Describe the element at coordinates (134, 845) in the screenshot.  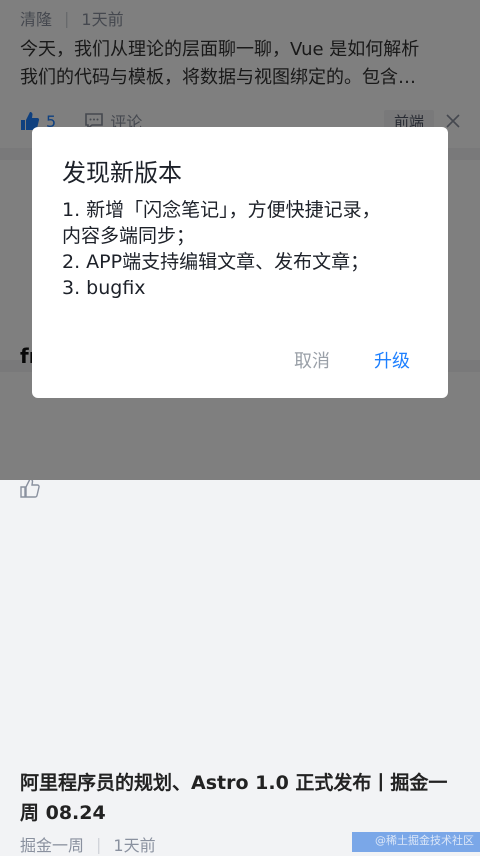
I see `post-time: 1天前` at that location.